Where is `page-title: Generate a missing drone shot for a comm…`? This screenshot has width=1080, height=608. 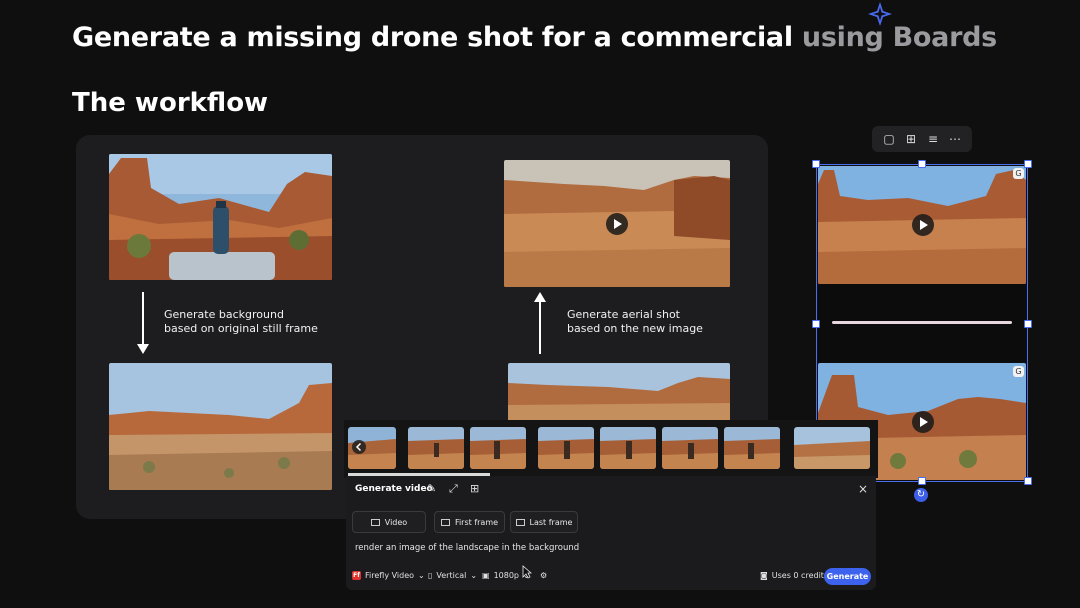 page-title: Generate a missing drone shot for a comm… is located at coordinates (534, 37).